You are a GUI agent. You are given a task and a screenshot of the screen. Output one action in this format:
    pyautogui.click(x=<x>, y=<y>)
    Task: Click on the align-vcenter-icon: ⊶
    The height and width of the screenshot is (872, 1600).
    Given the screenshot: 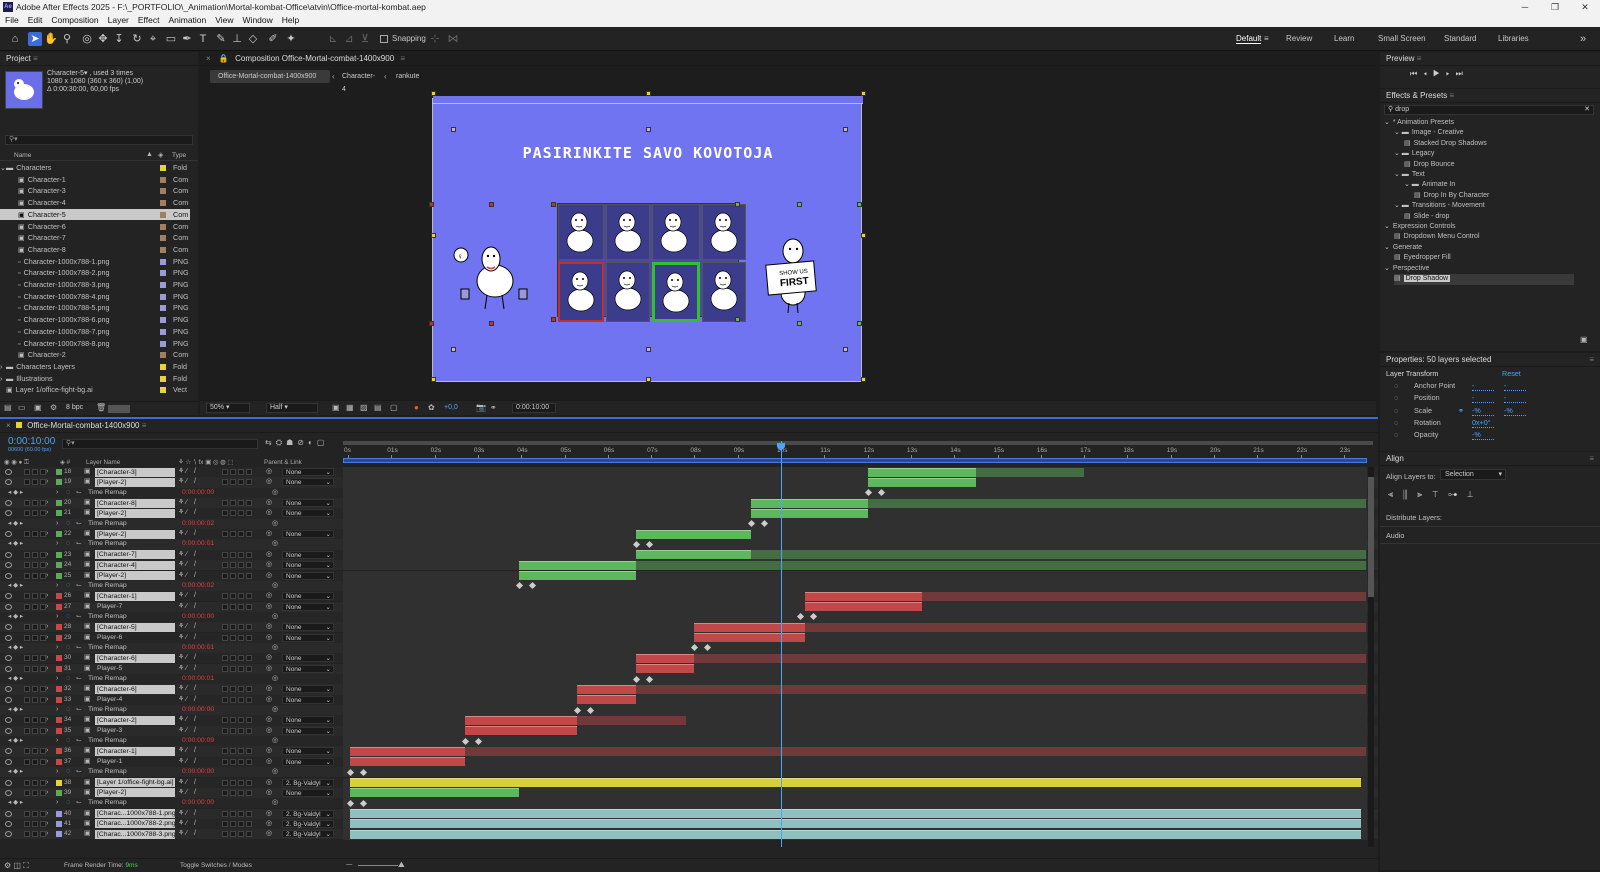 What is the action you would take?
    pyautogui.click(x=1457, y=494)
    